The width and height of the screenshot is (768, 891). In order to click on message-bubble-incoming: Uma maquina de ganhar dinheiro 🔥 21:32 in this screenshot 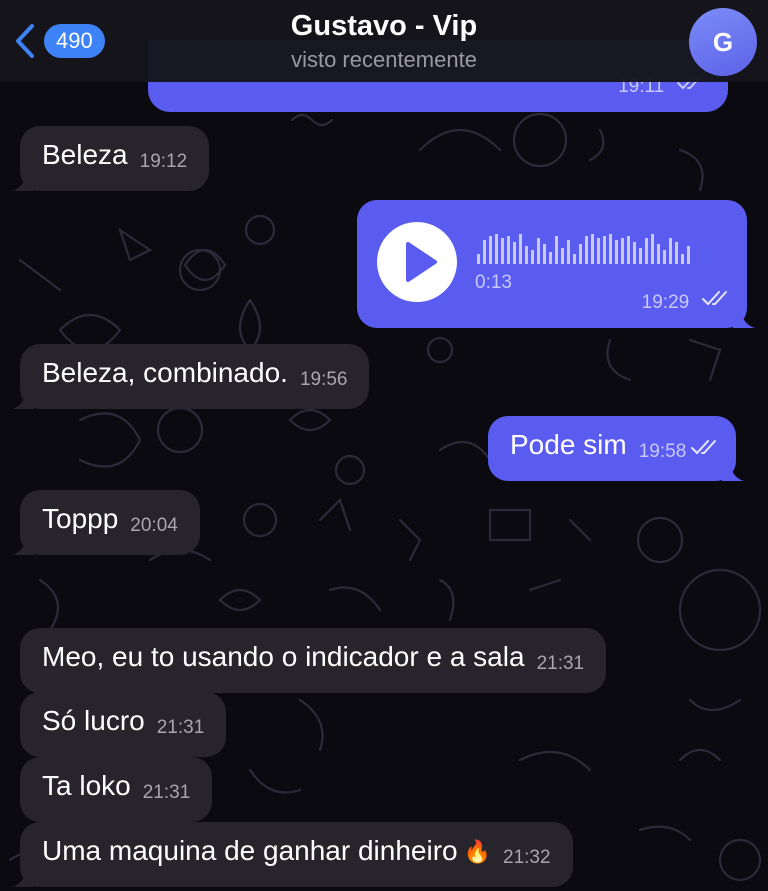, I will do `click(292, 854)`.